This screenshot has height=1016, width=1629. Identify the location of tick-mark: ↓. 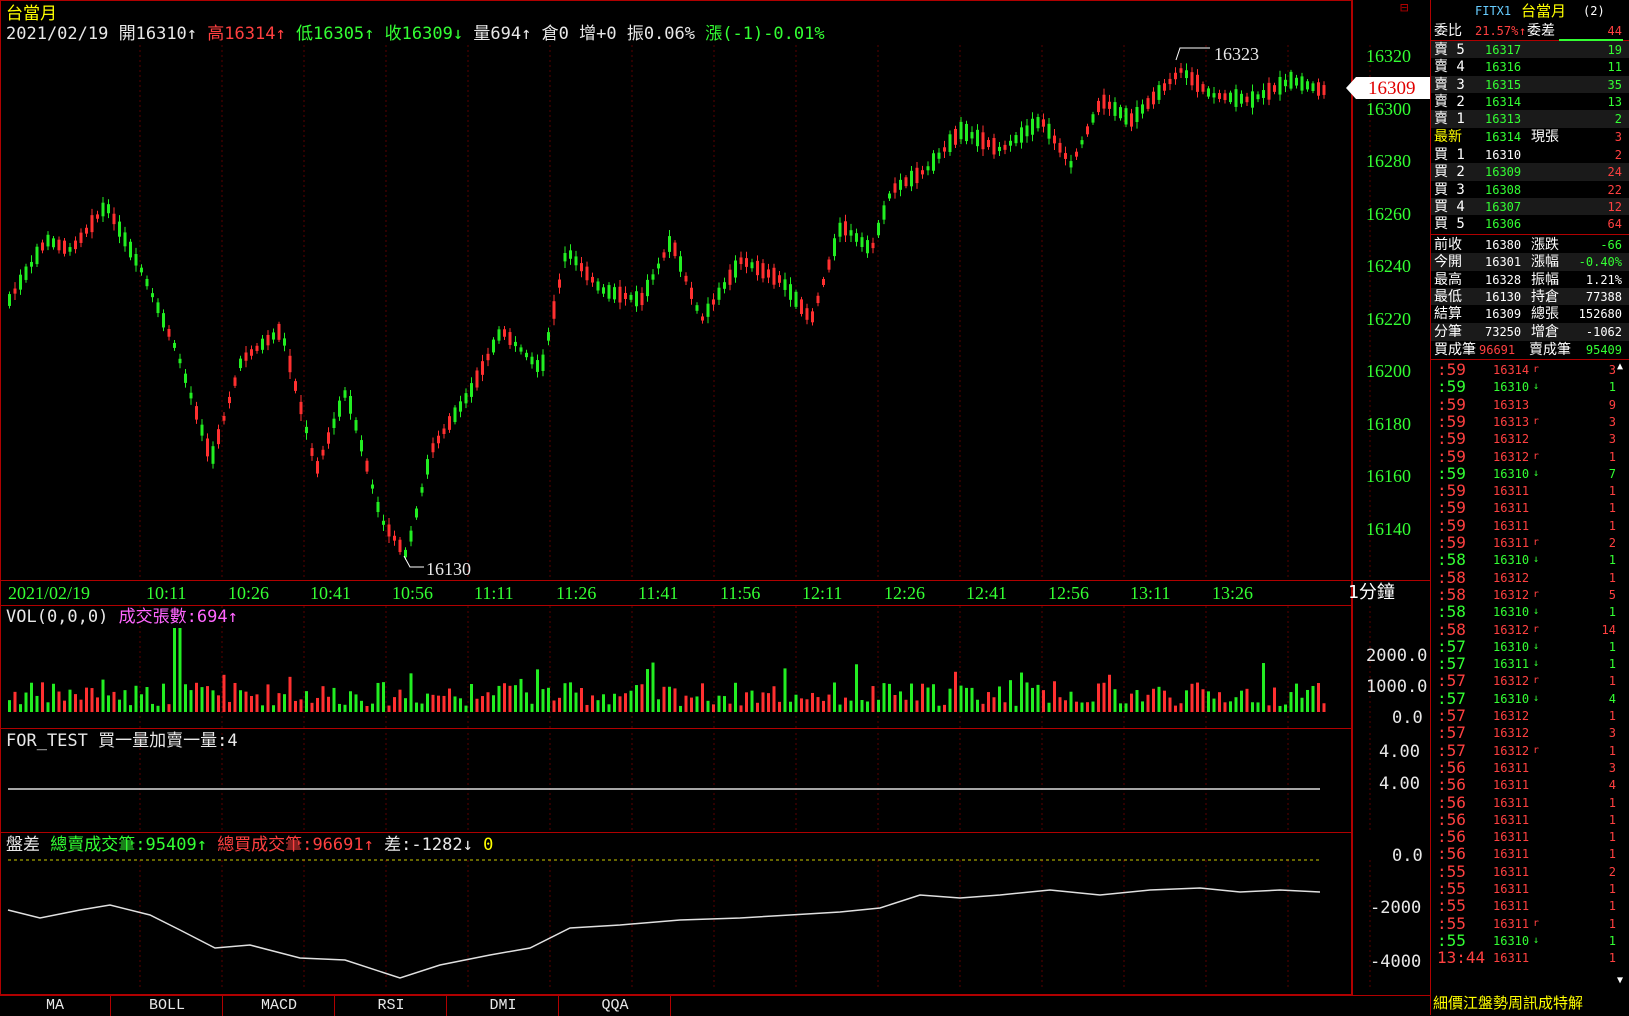
(1536, 612).